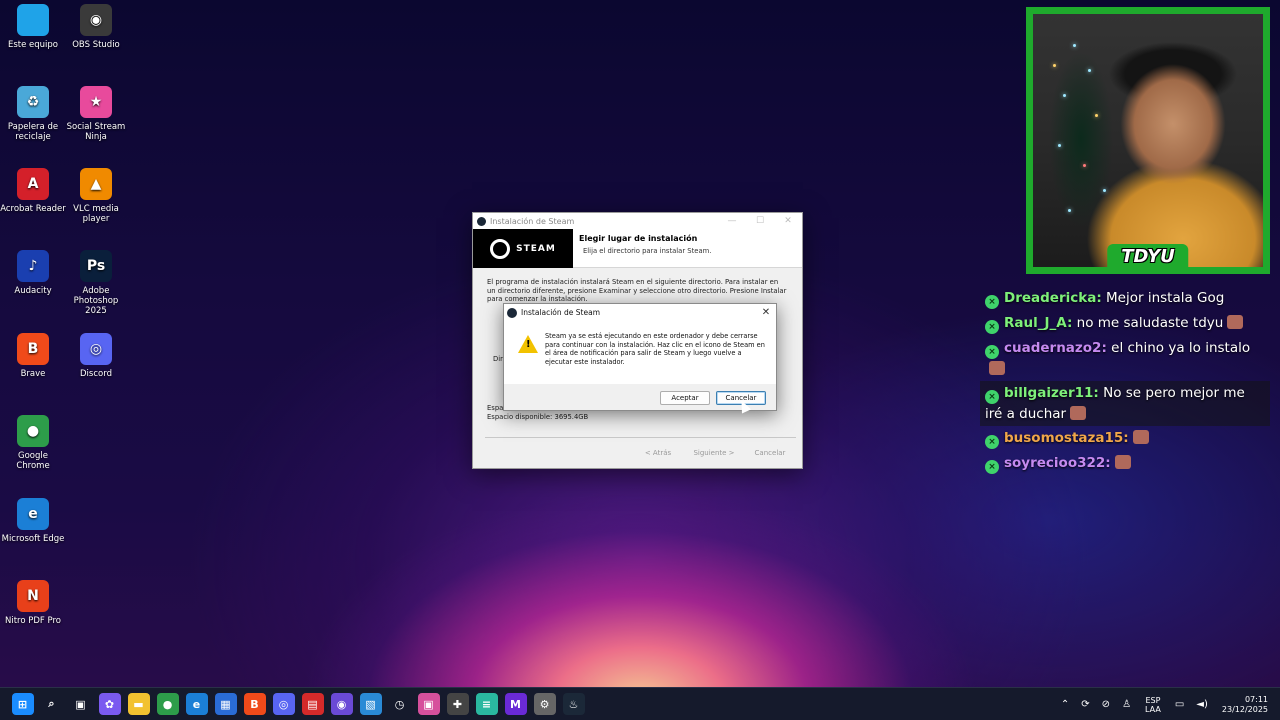 The width and height of the screenshot is (1280, 720). I want to click on dialog-title: Instalación de Steam, so click(560, 312).